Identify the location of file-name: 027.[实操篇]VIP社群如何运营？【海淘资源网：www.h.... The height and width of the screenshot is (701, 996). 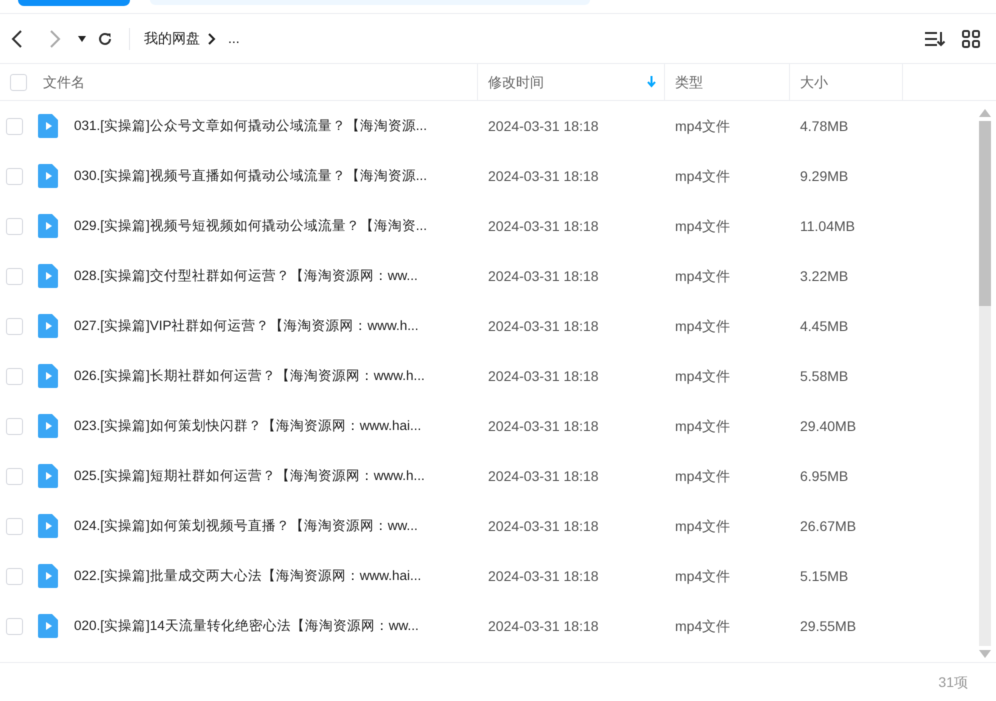
(246, 326).